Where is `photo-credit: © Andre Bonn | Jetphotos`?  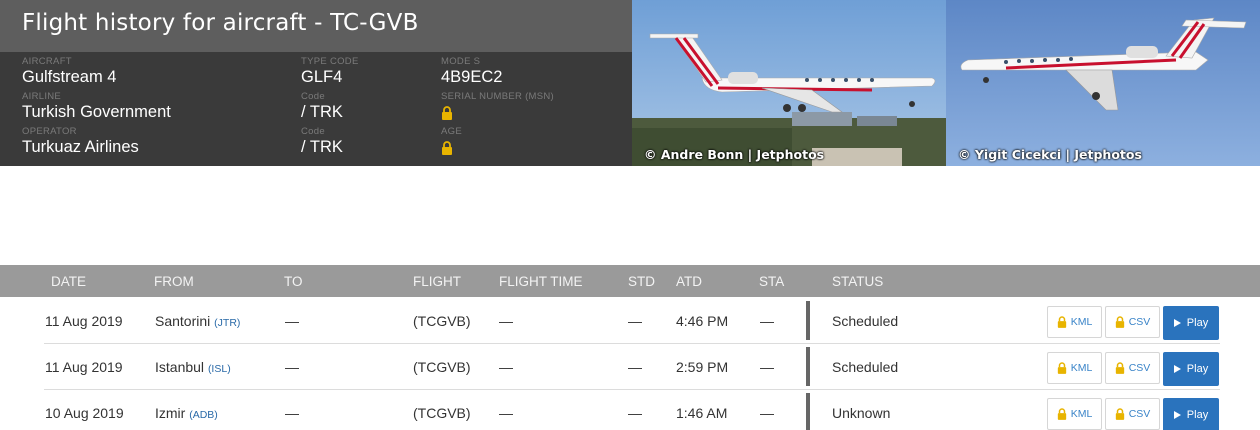
photo-credit: © Andre Bonn | Jetphotos is located at coordinates (734, 154).